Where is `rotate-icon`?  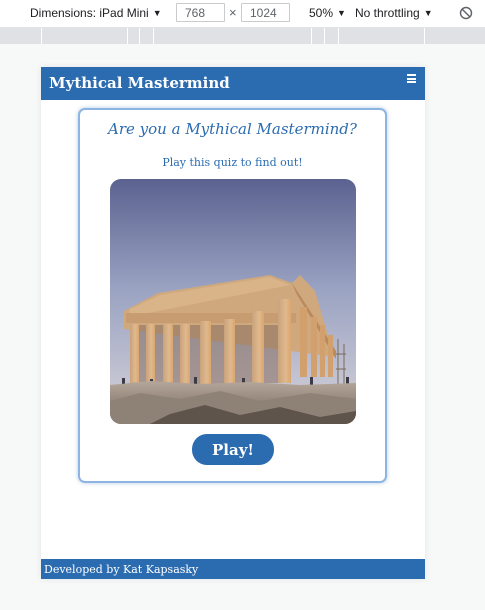
rotate-icon is located at coordinates (466, 14).